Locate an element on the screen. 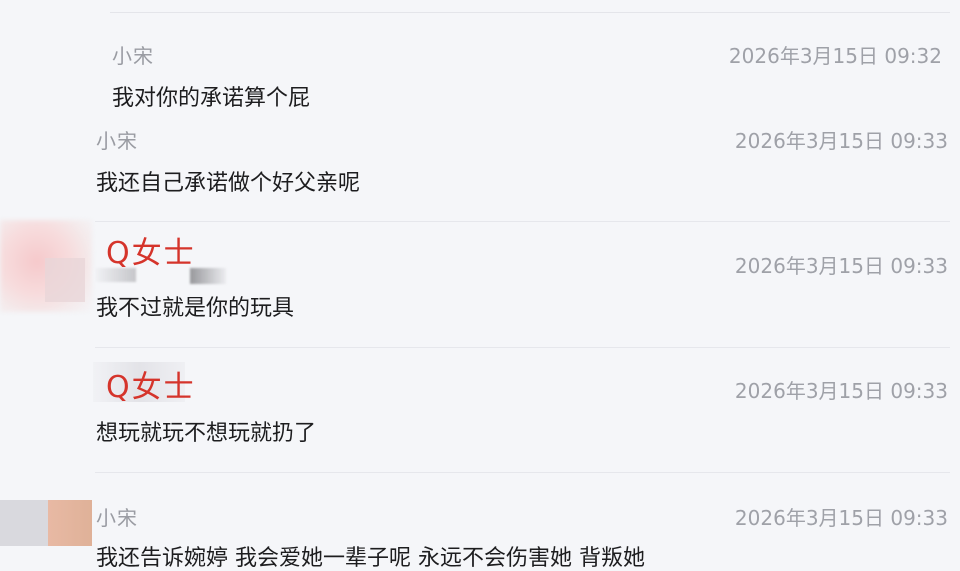 This screenshot has height=571, width=960. message-text: 我对你的承诺算个屁 is located at coordinates (211, 98).